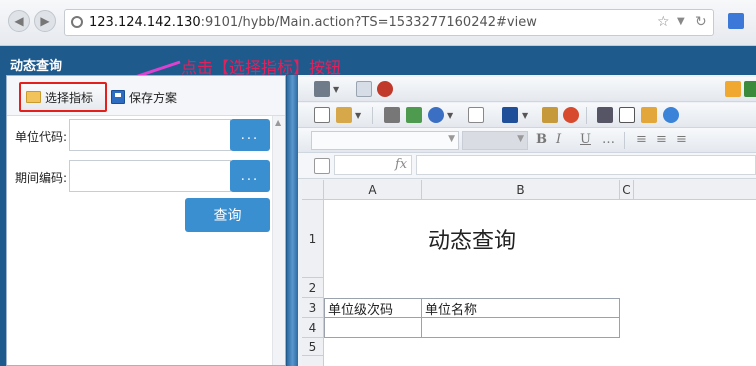  I want to click on font-family-select: ▼, so click(385, 140).